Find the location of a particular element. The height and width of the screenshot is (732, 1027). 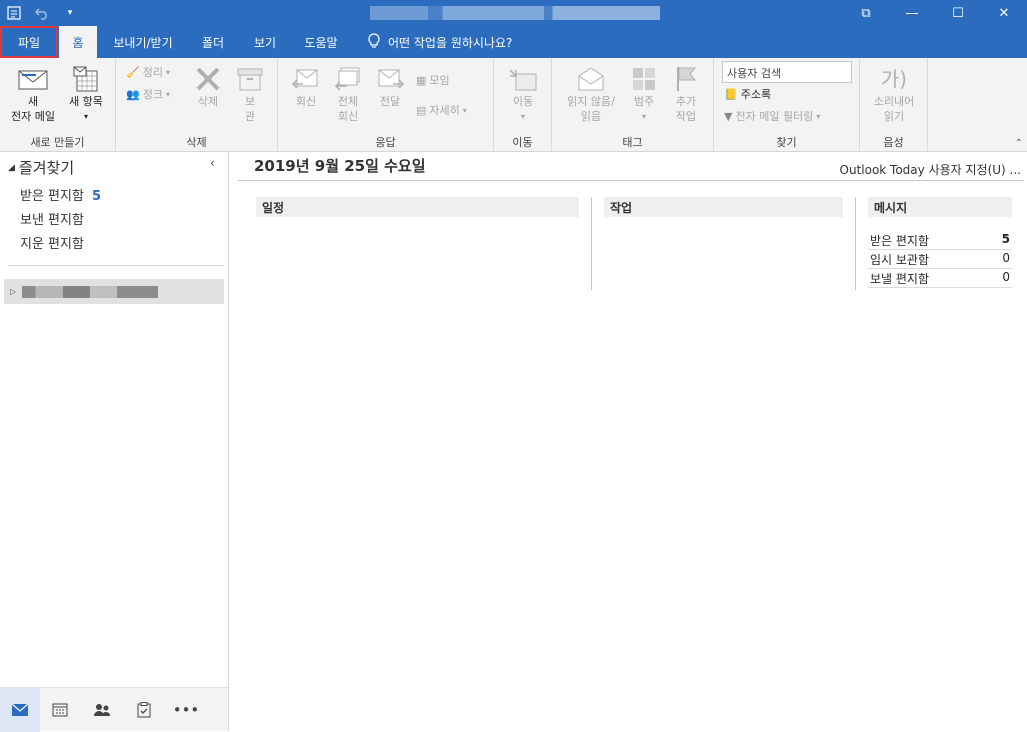

expand-triangle-icon: ◢ is located at coordinates (11, 167).